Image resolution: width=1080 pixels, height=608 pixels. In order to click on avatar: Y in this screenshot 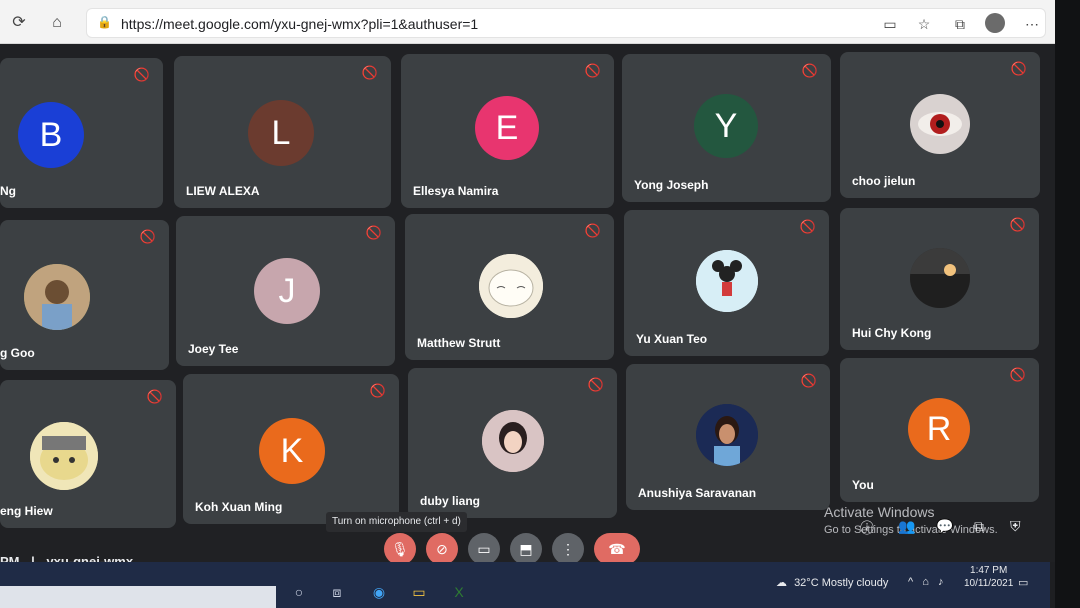, I will do `click(726, 126)`.